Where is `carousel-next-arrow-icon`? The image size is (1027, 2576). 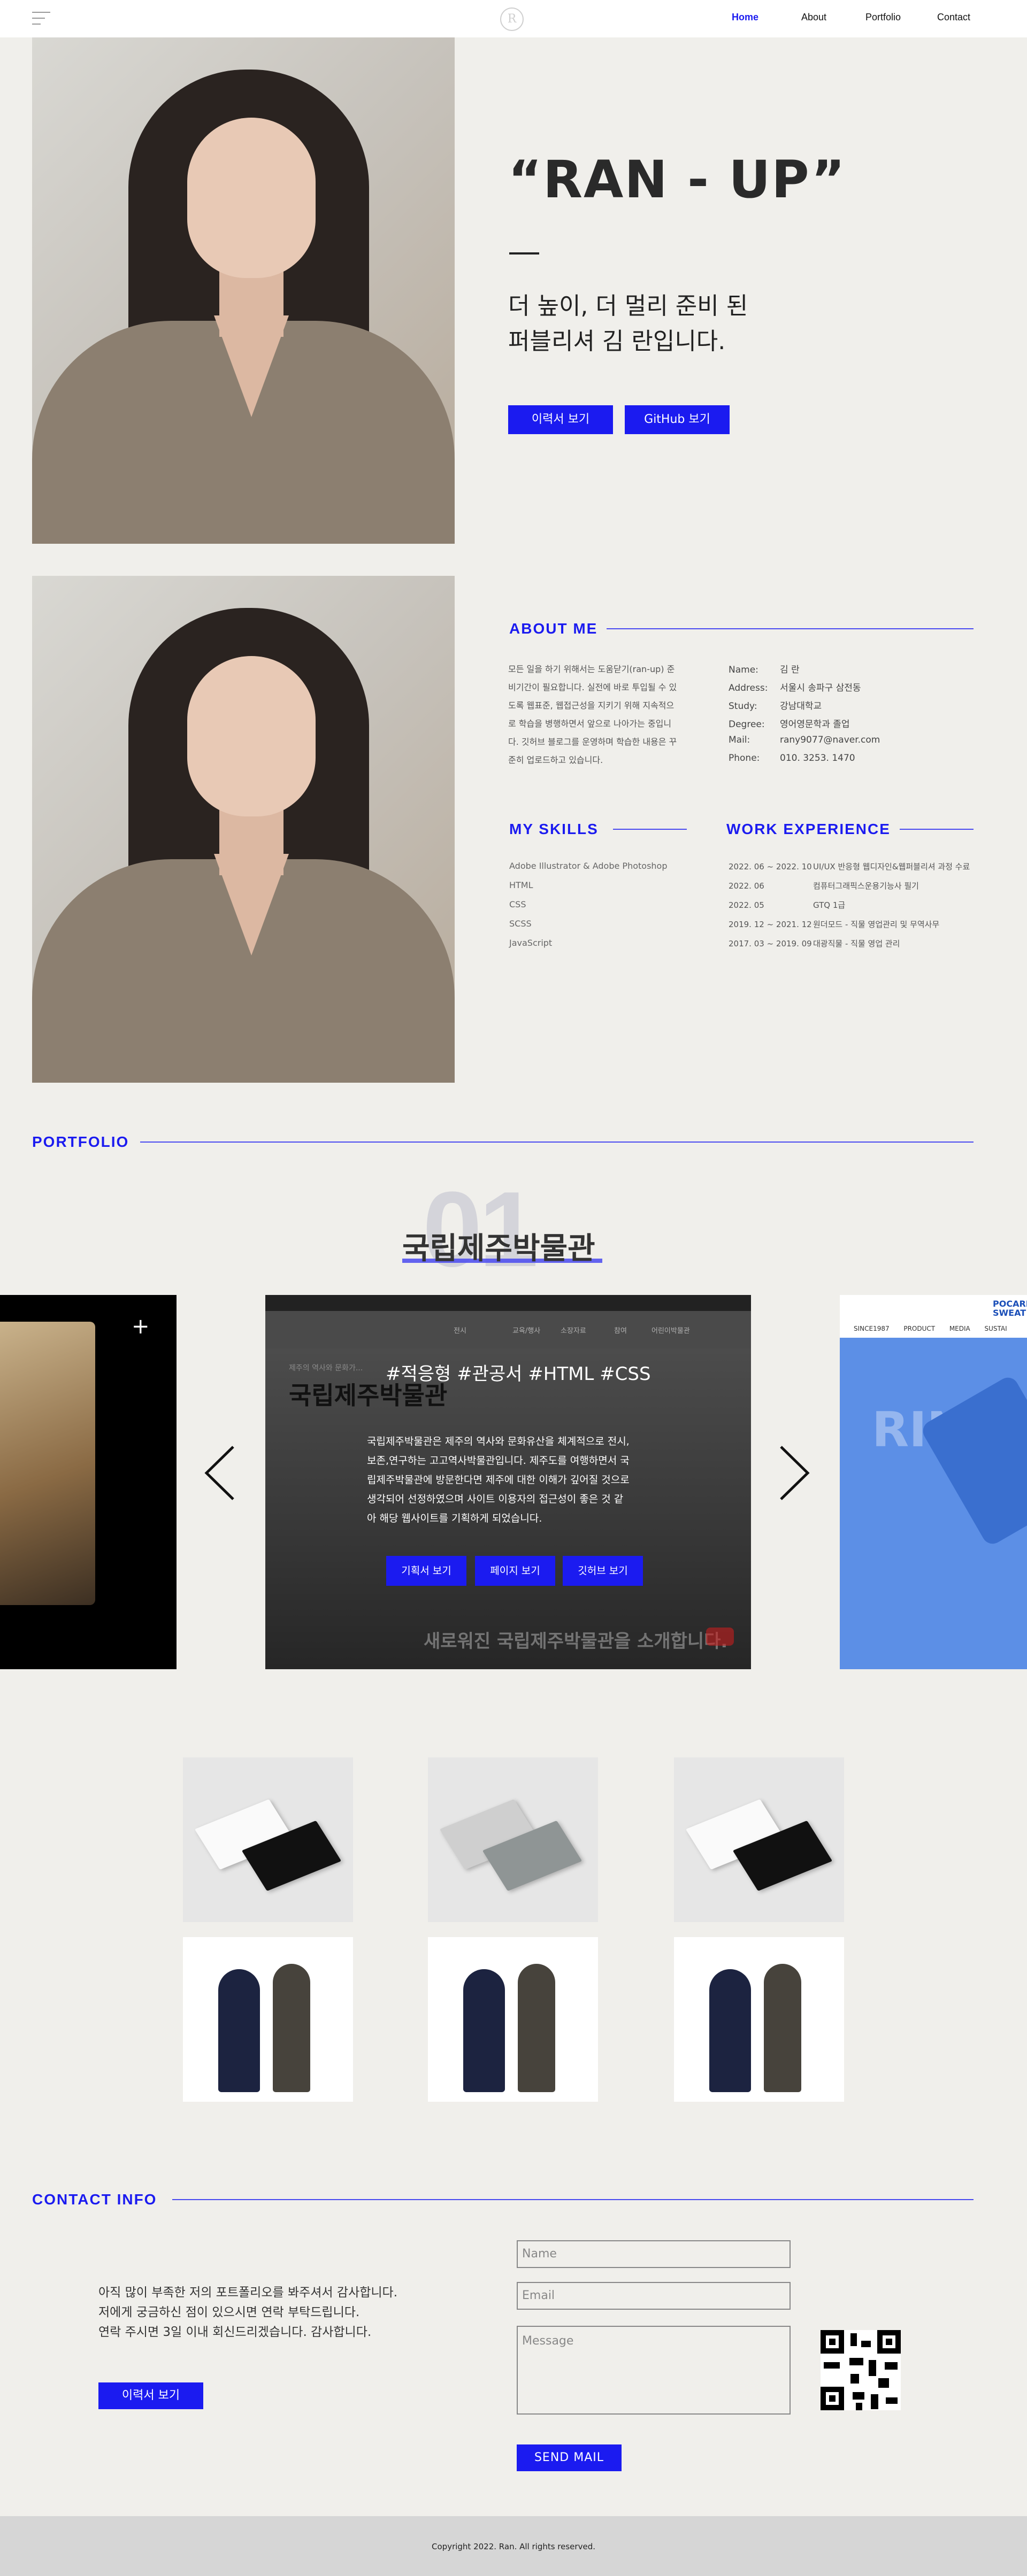
carousel-next-arrow-icon is located at coordinates (793, 1473).